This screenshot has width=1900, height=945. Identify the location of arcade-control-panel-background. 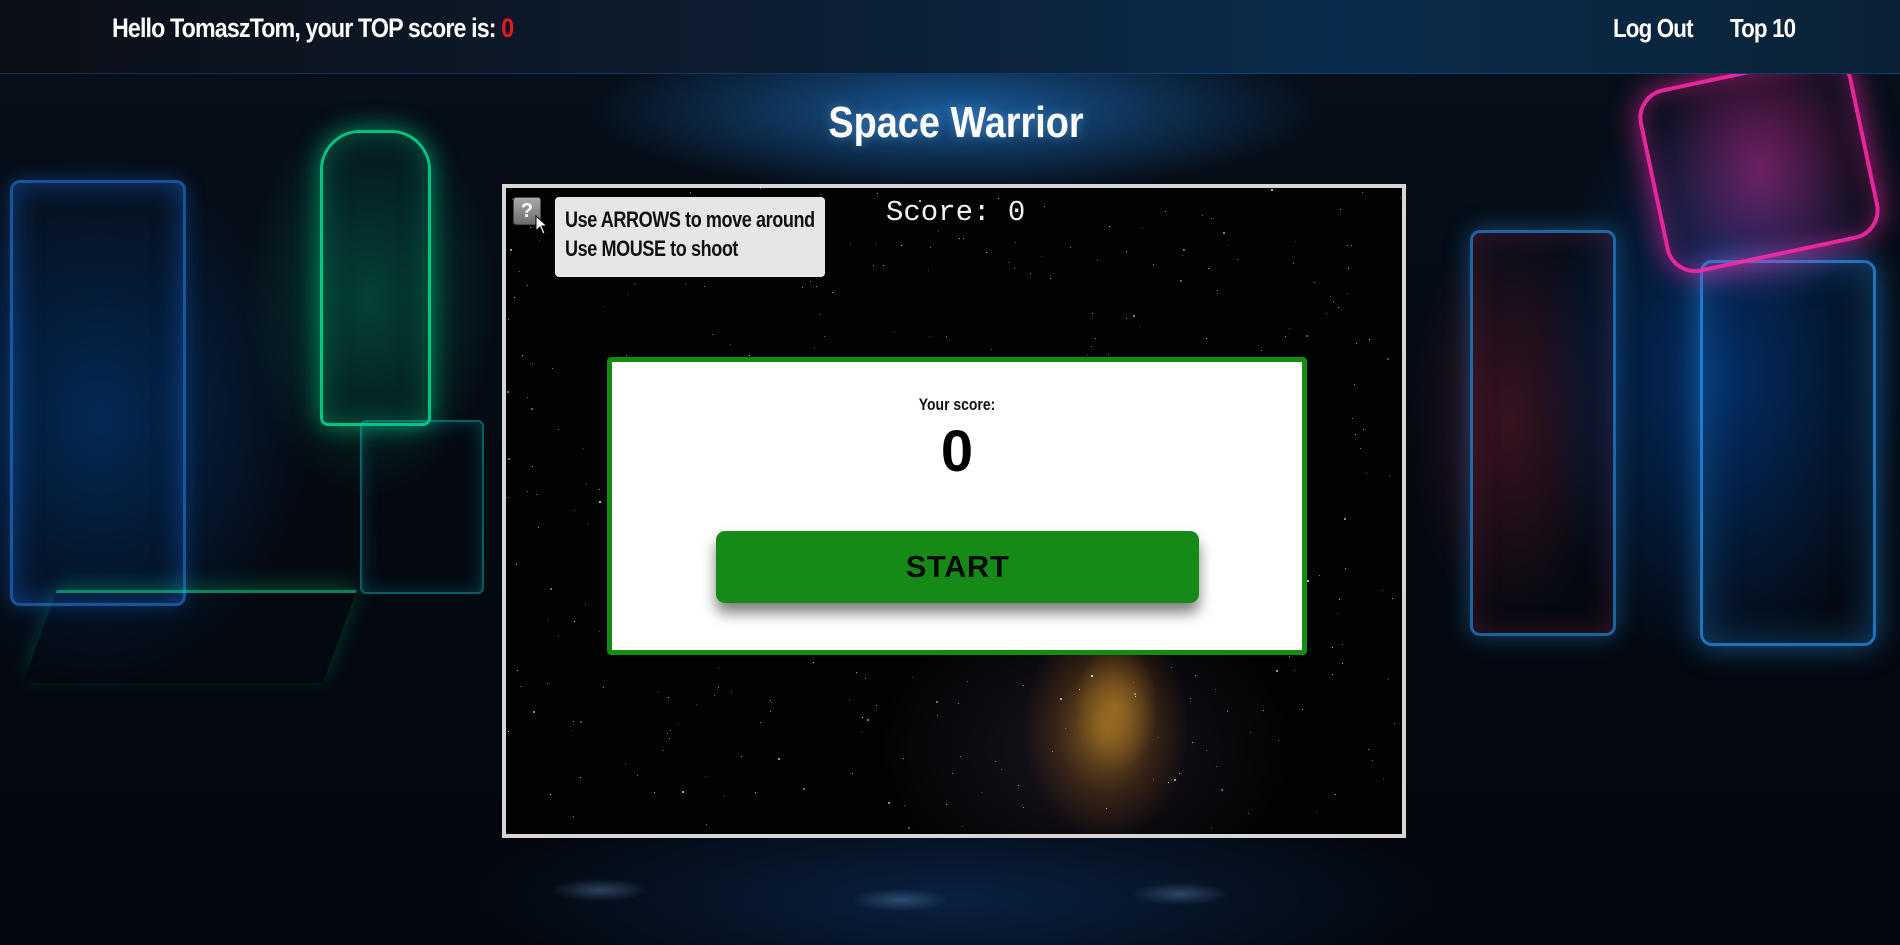
(190, 636).